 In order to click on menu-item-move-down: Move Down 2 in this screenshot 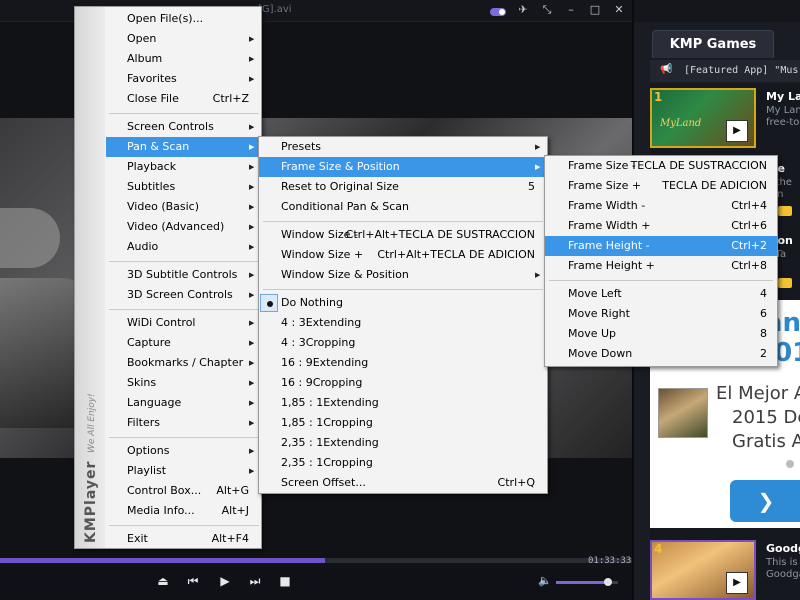, I will do `click(661, 354)`.